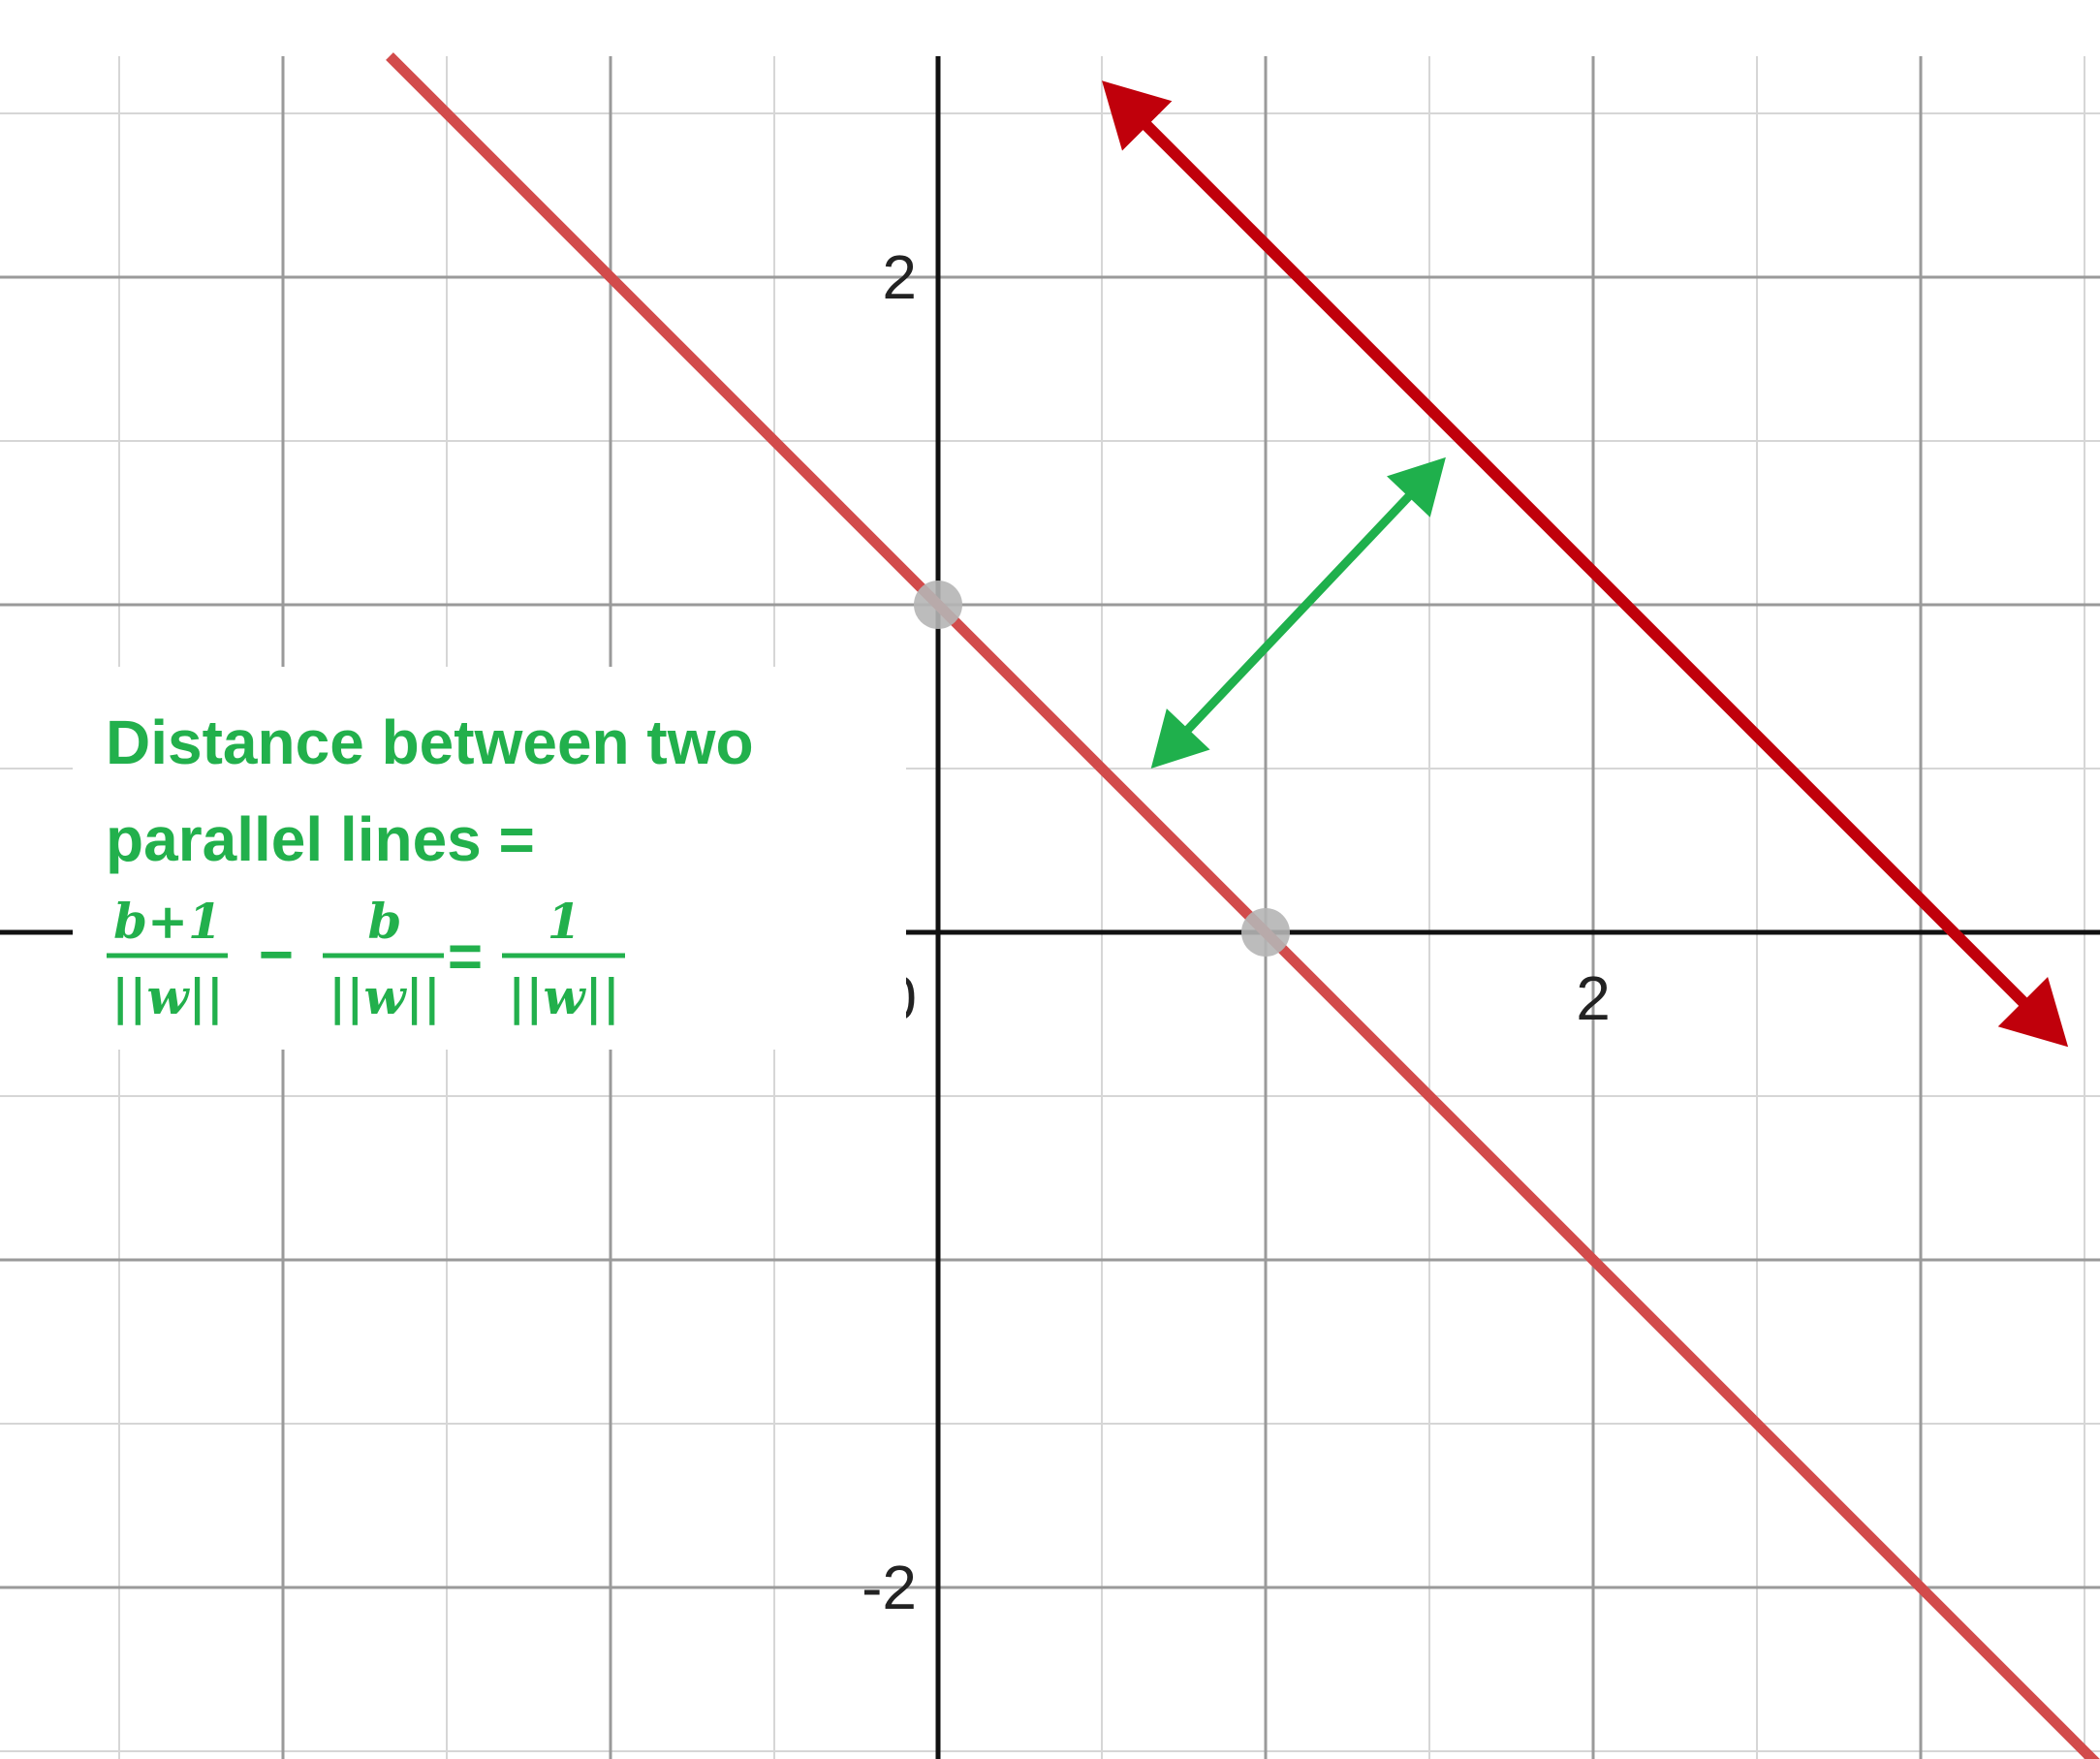 Image resolution: width=2100 pixels, height=1759 pixels. I want to click on formula-term2-numerator: b, so click(385, 922).